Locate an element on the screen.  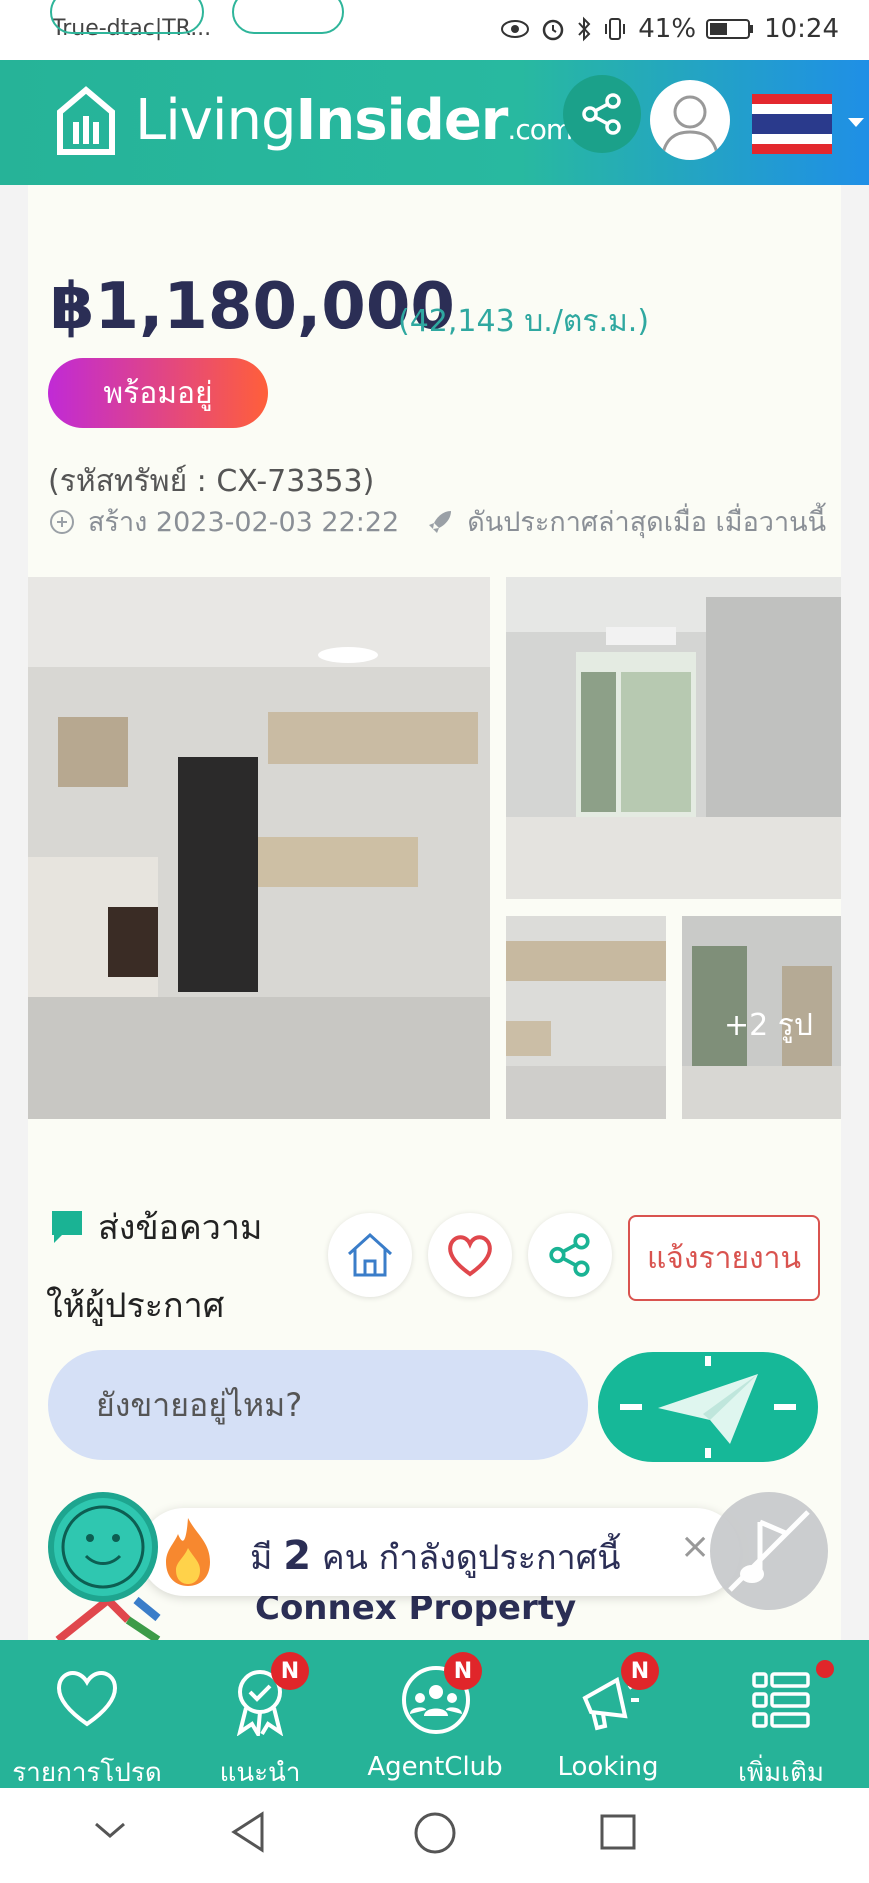
nav-item-favorites: รายการโปรด is located at coordinates (87, 1714).